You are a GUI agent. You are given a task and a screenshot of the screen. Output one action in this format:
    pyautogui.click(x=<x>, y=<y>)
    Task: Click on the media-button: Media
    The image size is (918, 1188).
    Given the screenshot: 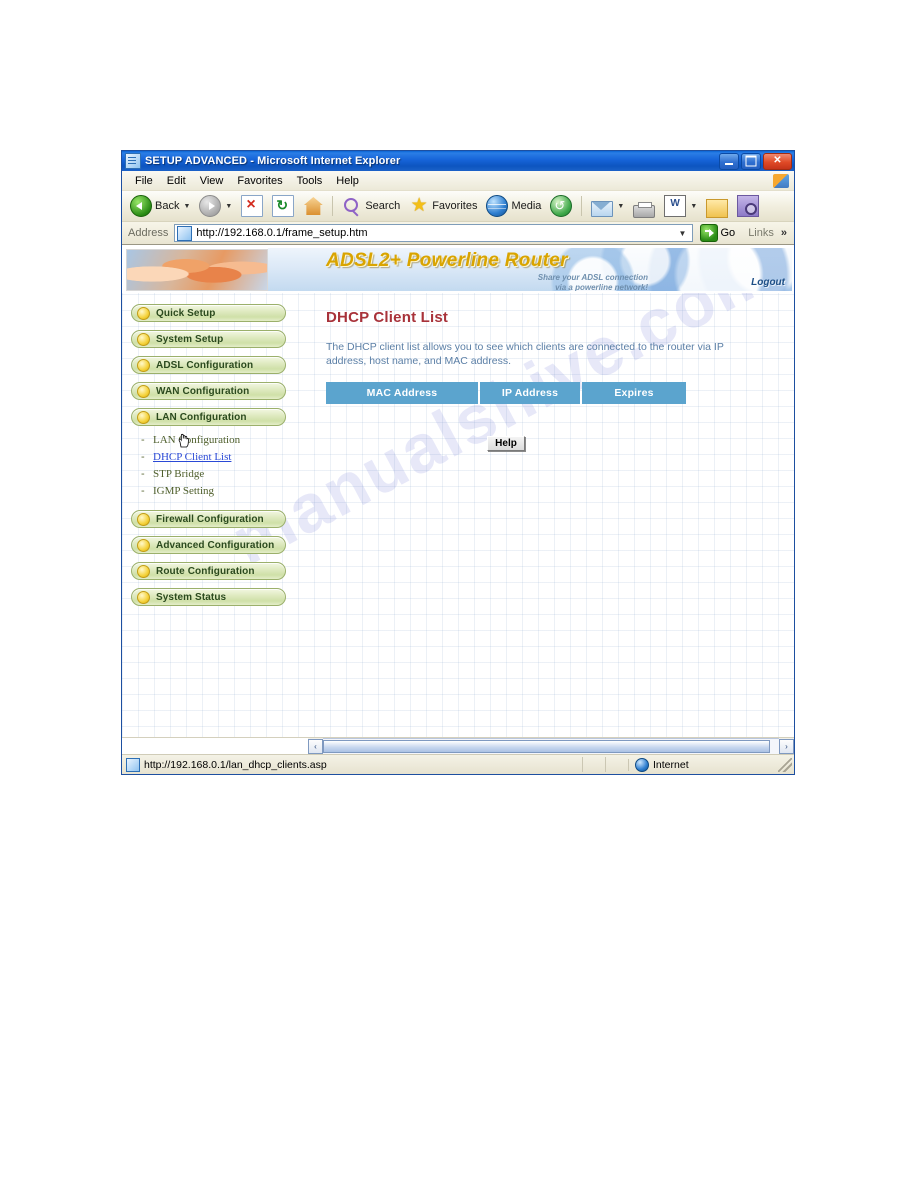 What is the action you would take?
    pyautogui.click(x=513, y=206)
    